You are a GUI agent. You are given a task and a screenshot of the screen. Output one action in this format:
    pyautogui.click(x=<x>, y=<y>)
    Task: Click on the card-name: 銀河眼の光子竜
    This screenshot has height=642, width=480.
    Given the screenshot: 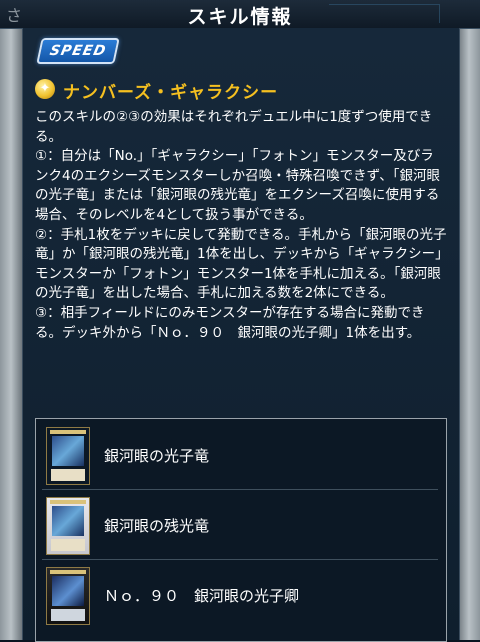 What is the action you would take?
    pyautogui.click(x=157, y=456)
    